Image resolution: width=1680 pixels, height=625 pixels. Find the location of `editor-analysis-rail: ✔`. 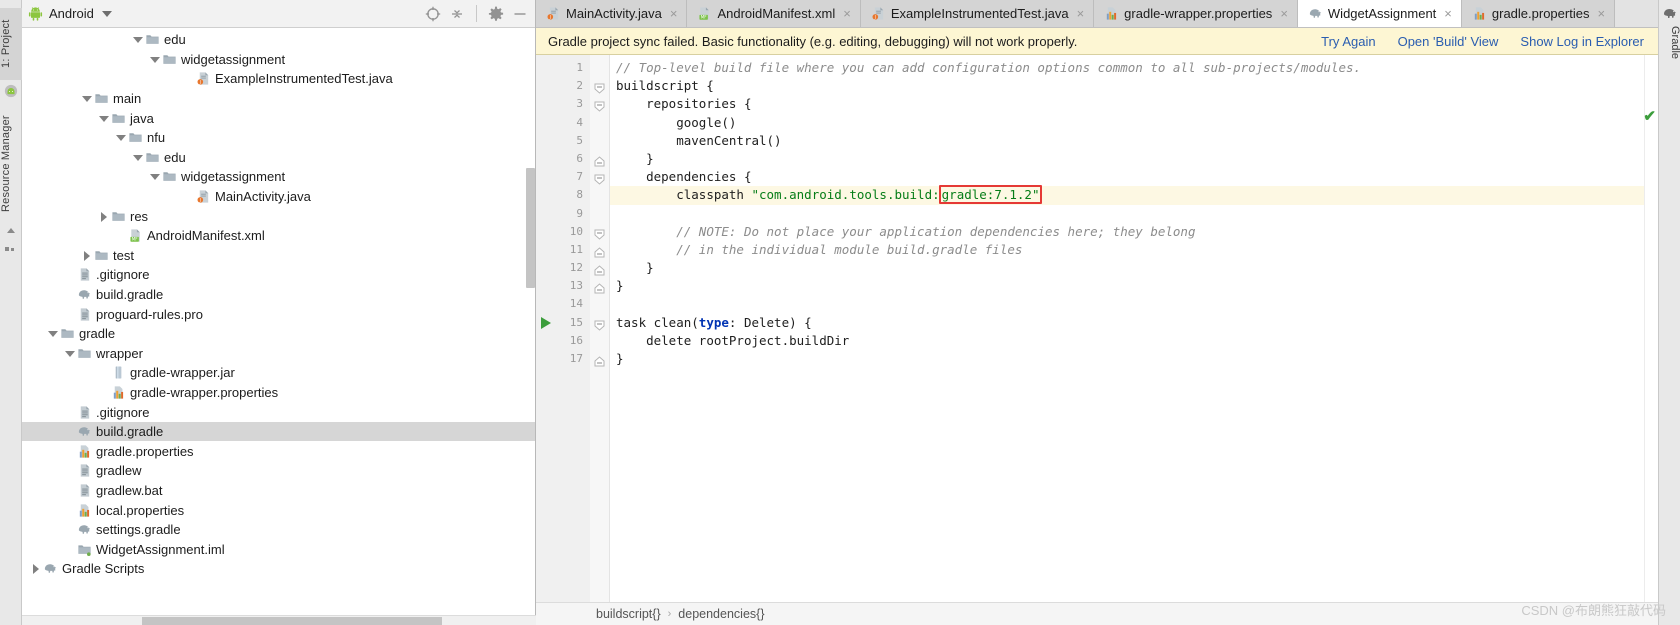

editor-analysis-rail: ✔ is located at coordinates (1650, 328).